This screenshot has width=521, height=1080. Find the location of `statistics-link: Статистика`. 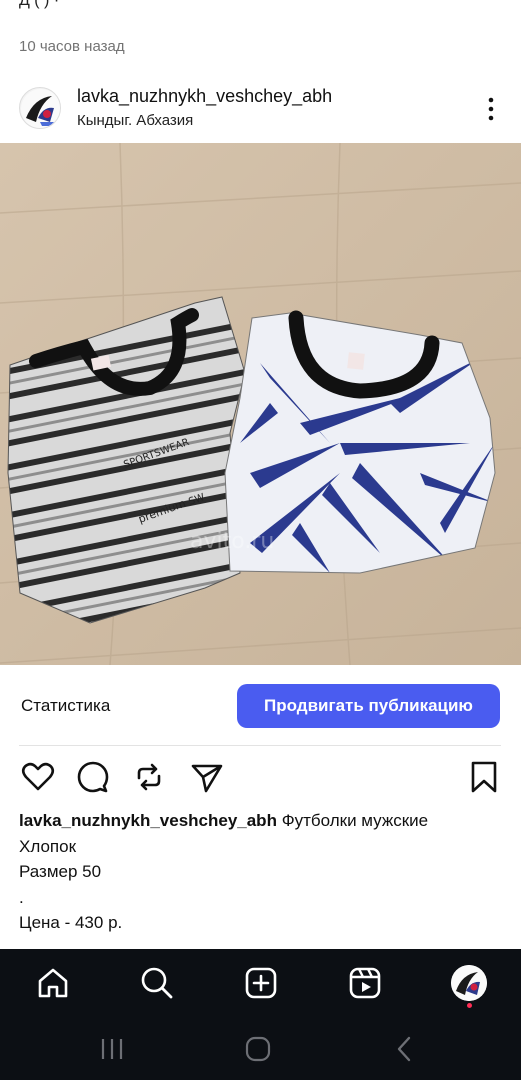

statistics-link: Статистика is located at coordinates (65, 706).